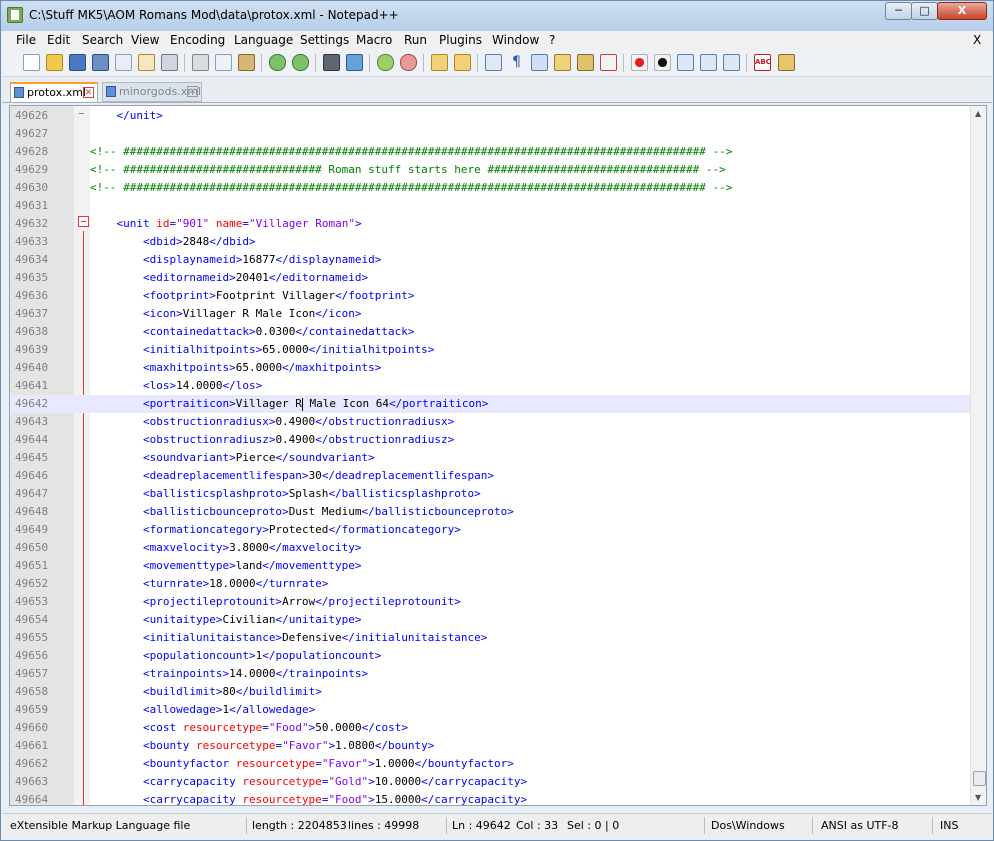  I want to click on save-macro-icon, so click(731, 62).